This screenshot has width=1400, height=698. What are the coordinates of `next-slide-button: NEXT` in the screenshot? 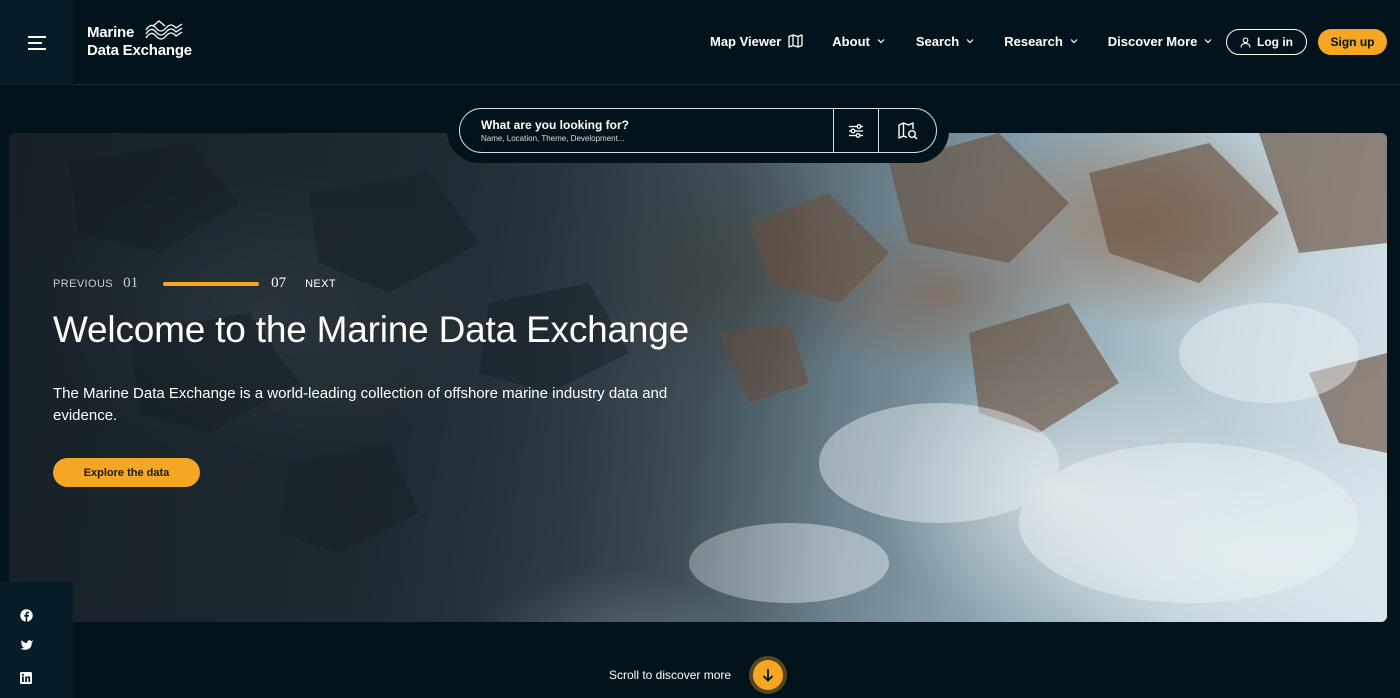 It's located at (320, 284).